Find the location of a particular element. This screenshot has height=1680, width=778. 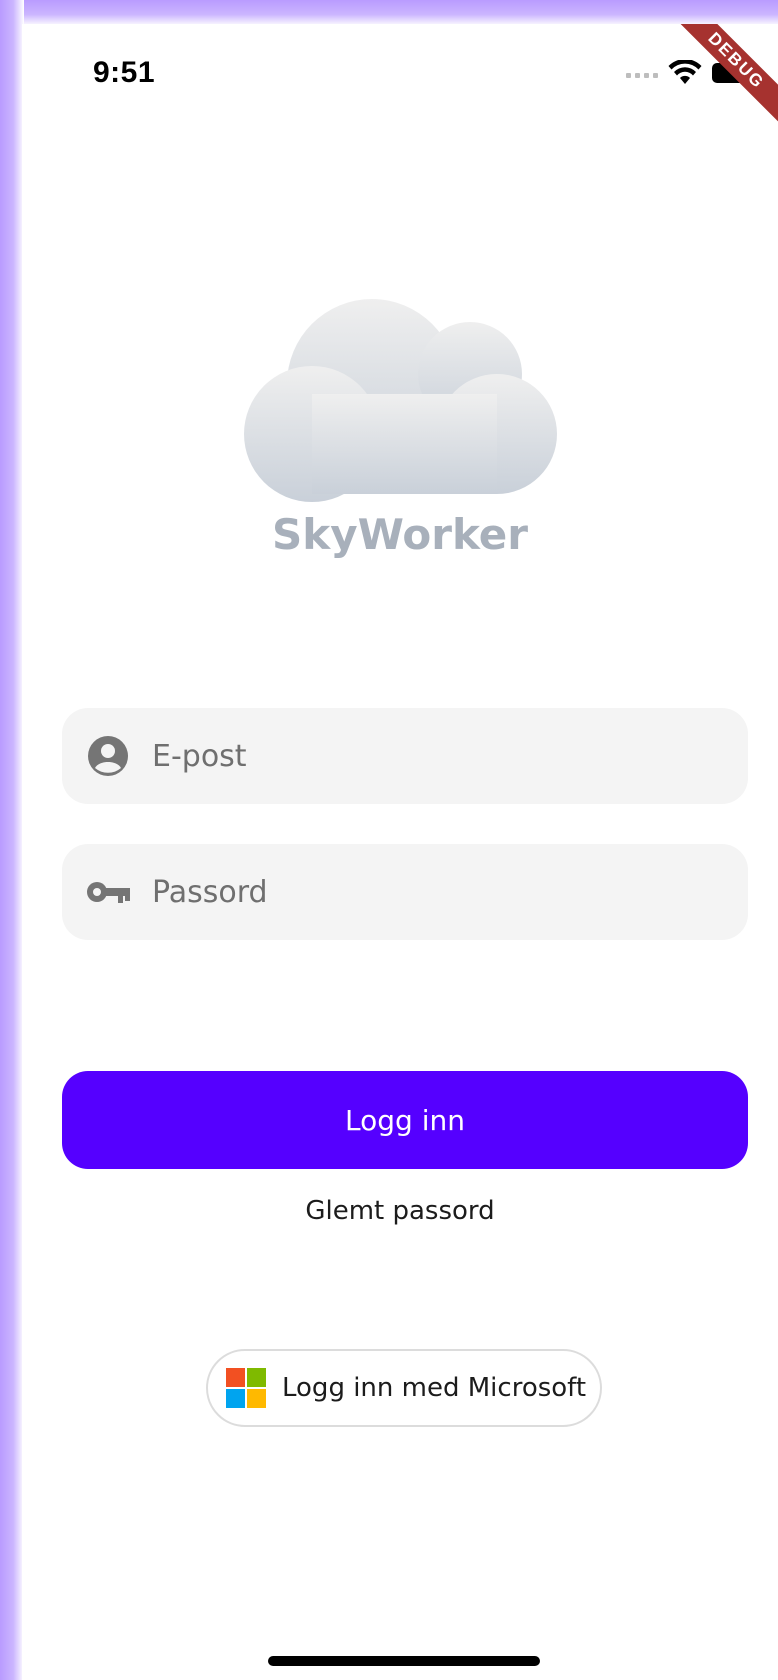

microsoft-login-label: Logg inn med Microsoft is located at coordinates (434, 1388).